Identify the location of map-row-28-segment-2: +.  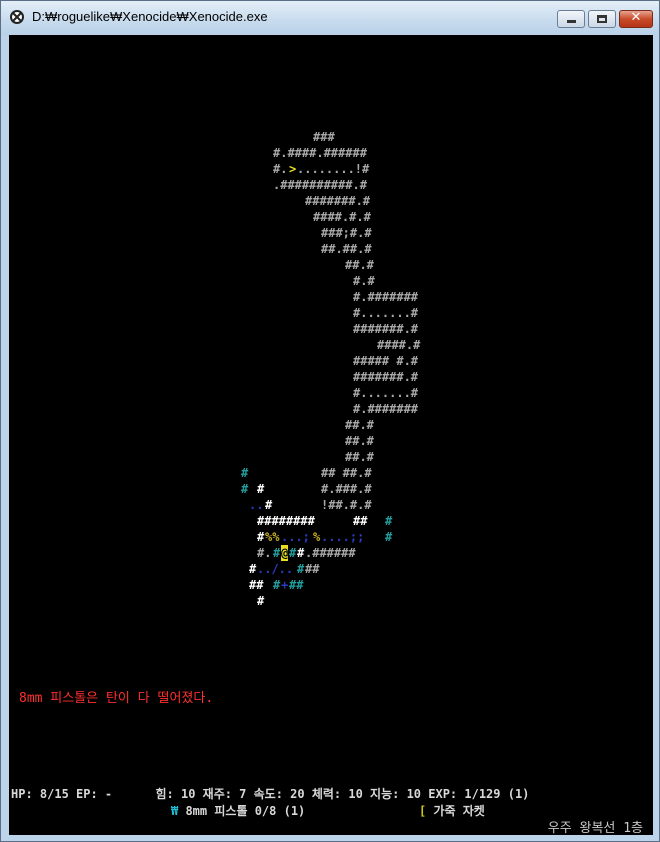
(285, 585).